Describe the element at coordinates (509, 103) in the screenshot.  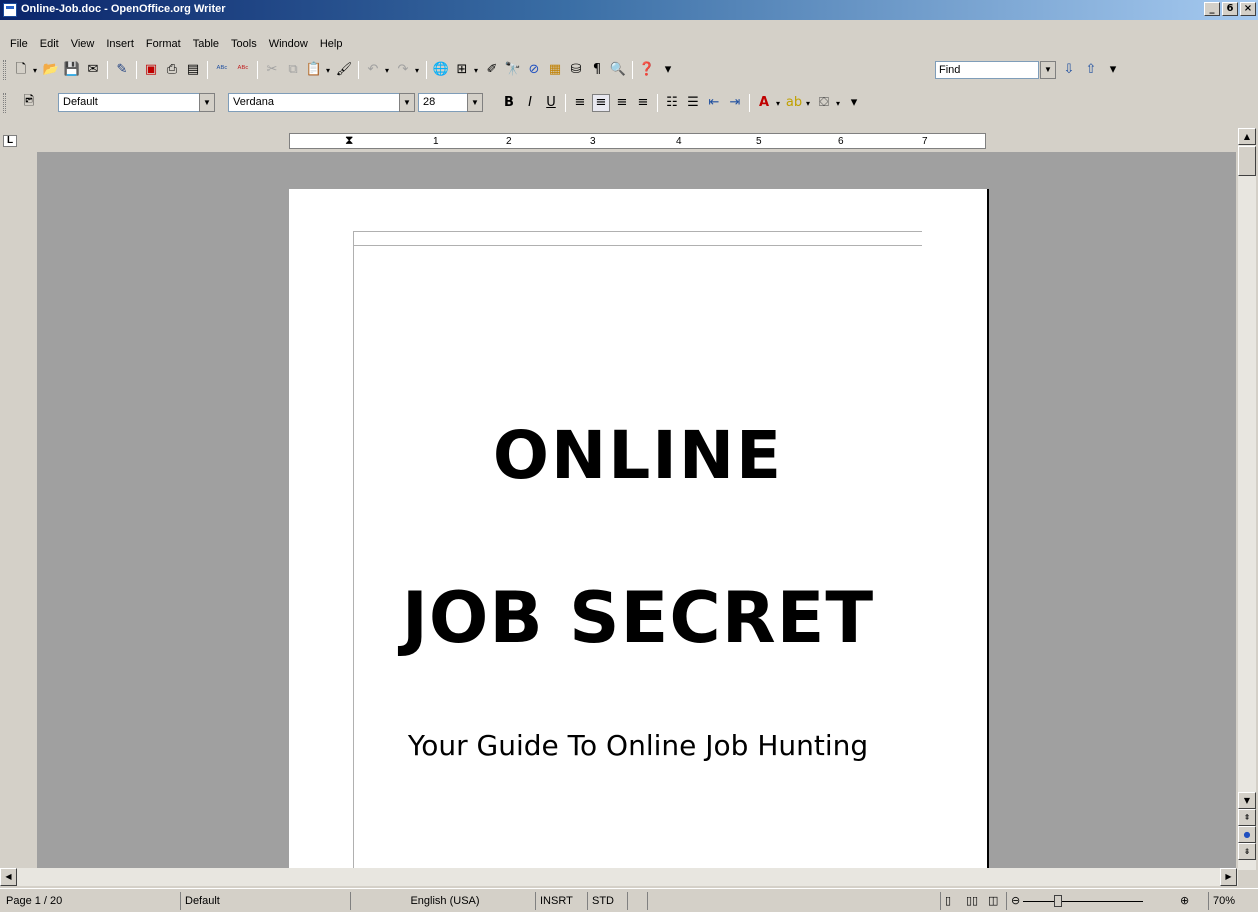
I see `bold-icon: B` at that location.